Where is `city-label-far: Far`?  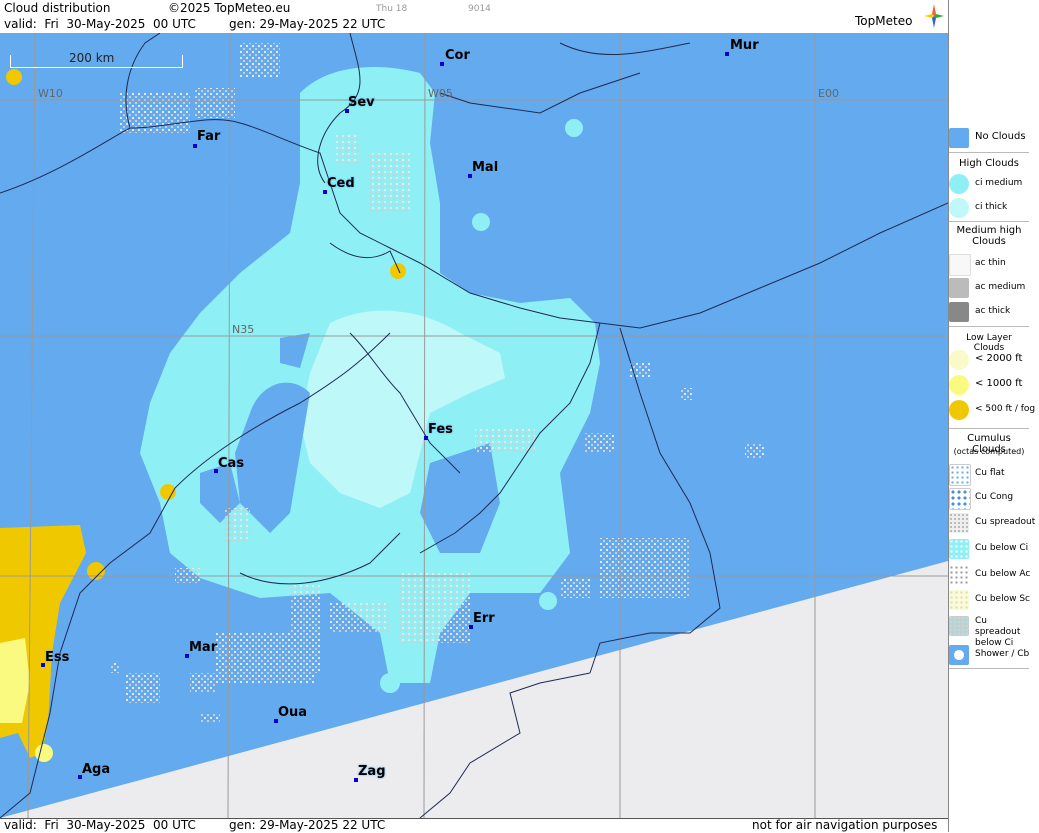
city-label-far: Far is located at coordinates (208, 136).